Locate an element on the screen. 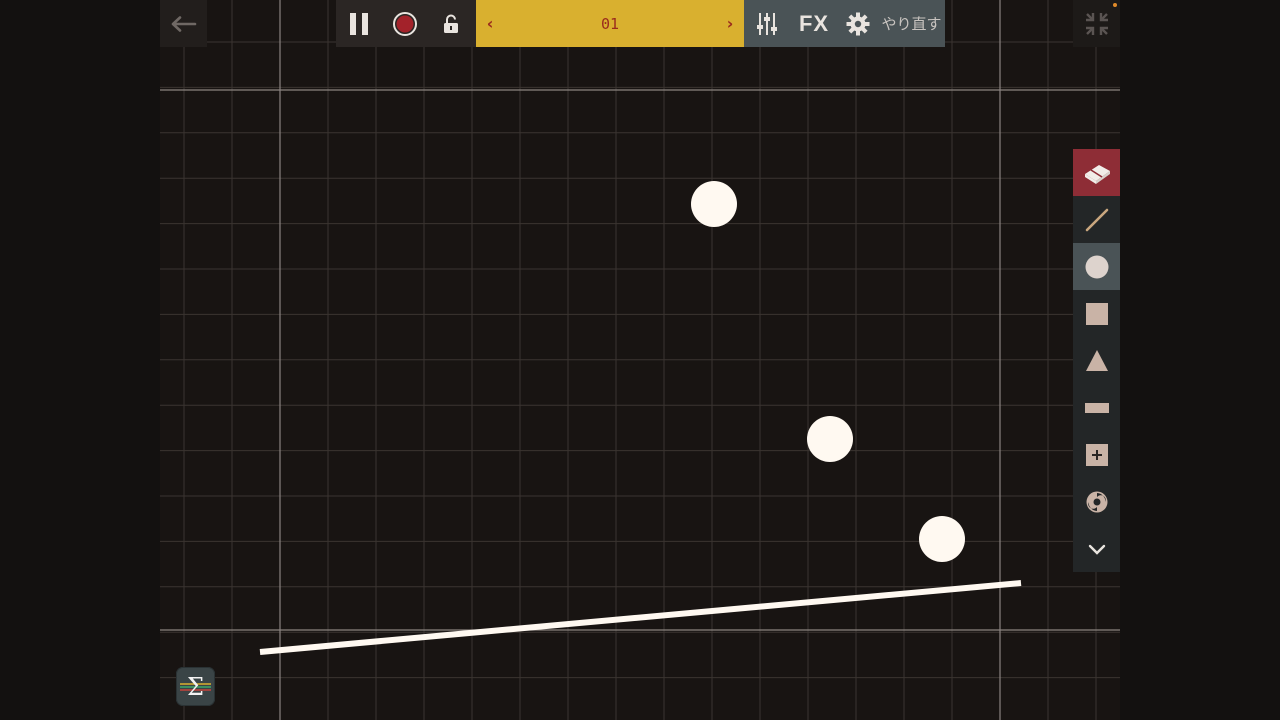 This screenshot has height=720, width=1280. sigma-label: Σ is located at coordinates (195, 686).